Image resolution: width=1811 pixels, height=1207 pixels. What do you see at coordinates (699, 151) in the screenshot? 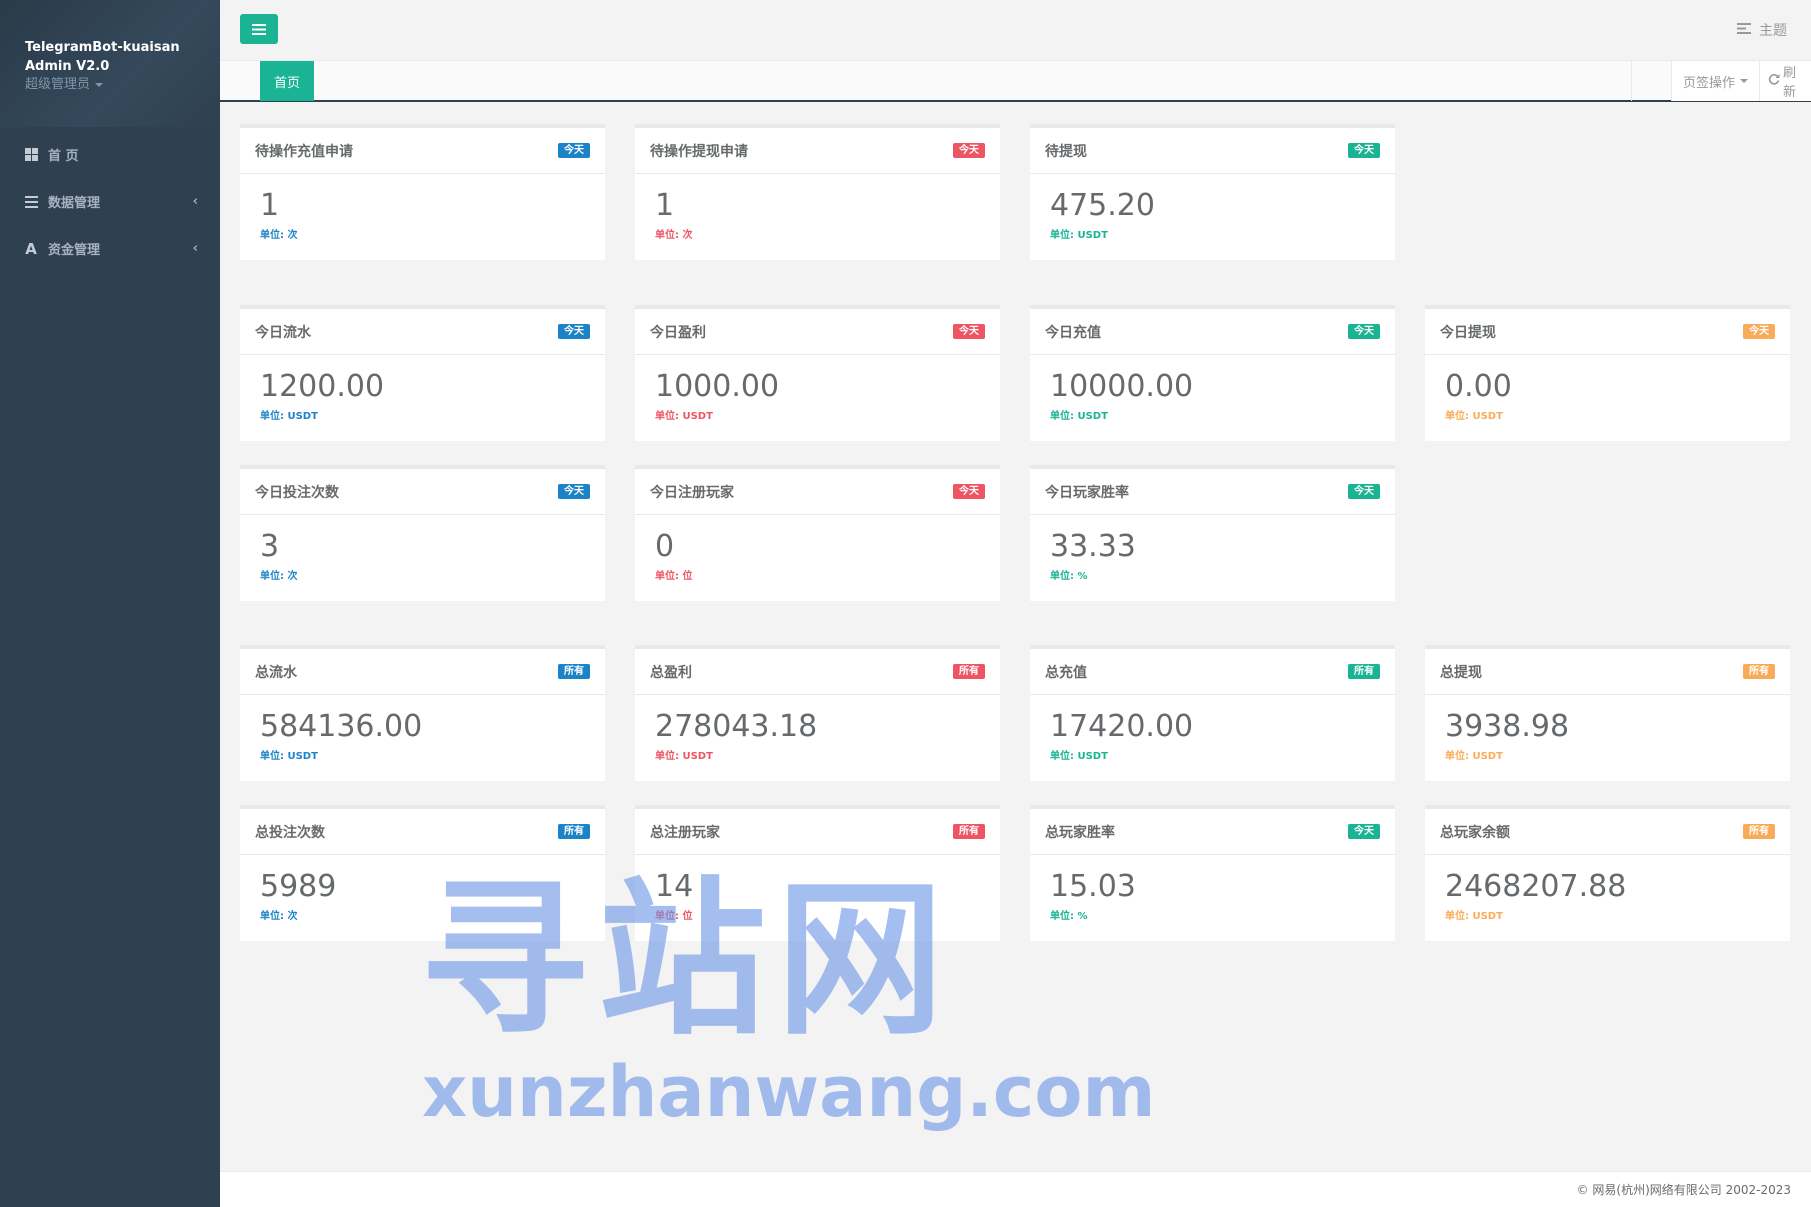
I see `stat-card-title: 待操作提现申请` at bounding box center [699, 151].